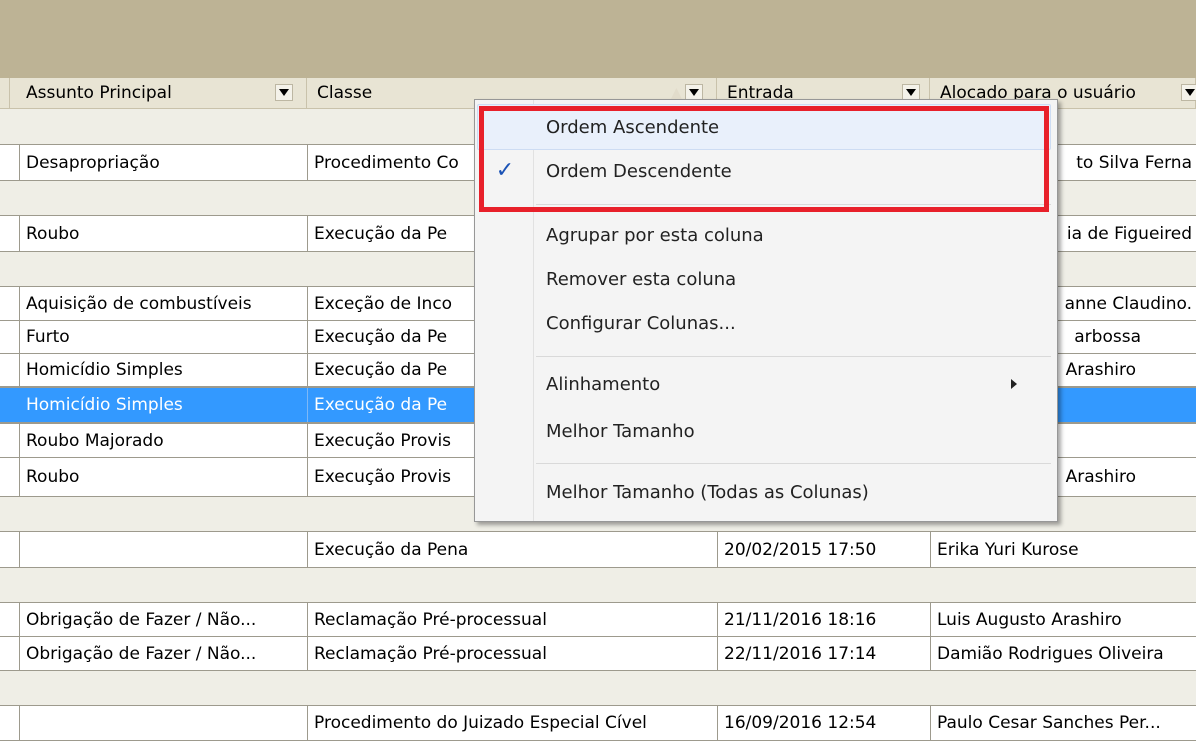 This screenshot has width=1196, height=741. What do you see at coordinates (641, 280) in the screenshot?
I see `menu-item-remove-column: Remover esta coluna` at bounding box center [641, 280].